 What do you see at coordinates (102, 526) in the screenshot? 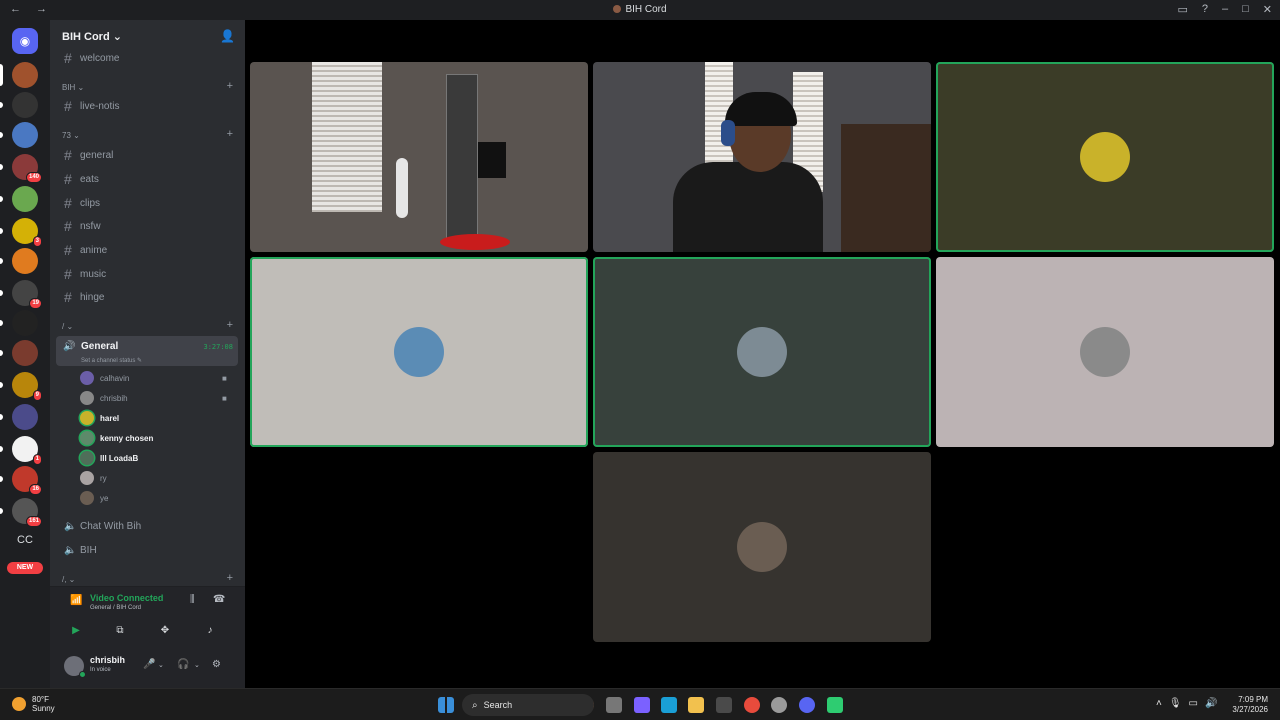
I see `voice-channel-chat-with-bih: 🔈 Chat With Bih` at bounding box center [102, 526].